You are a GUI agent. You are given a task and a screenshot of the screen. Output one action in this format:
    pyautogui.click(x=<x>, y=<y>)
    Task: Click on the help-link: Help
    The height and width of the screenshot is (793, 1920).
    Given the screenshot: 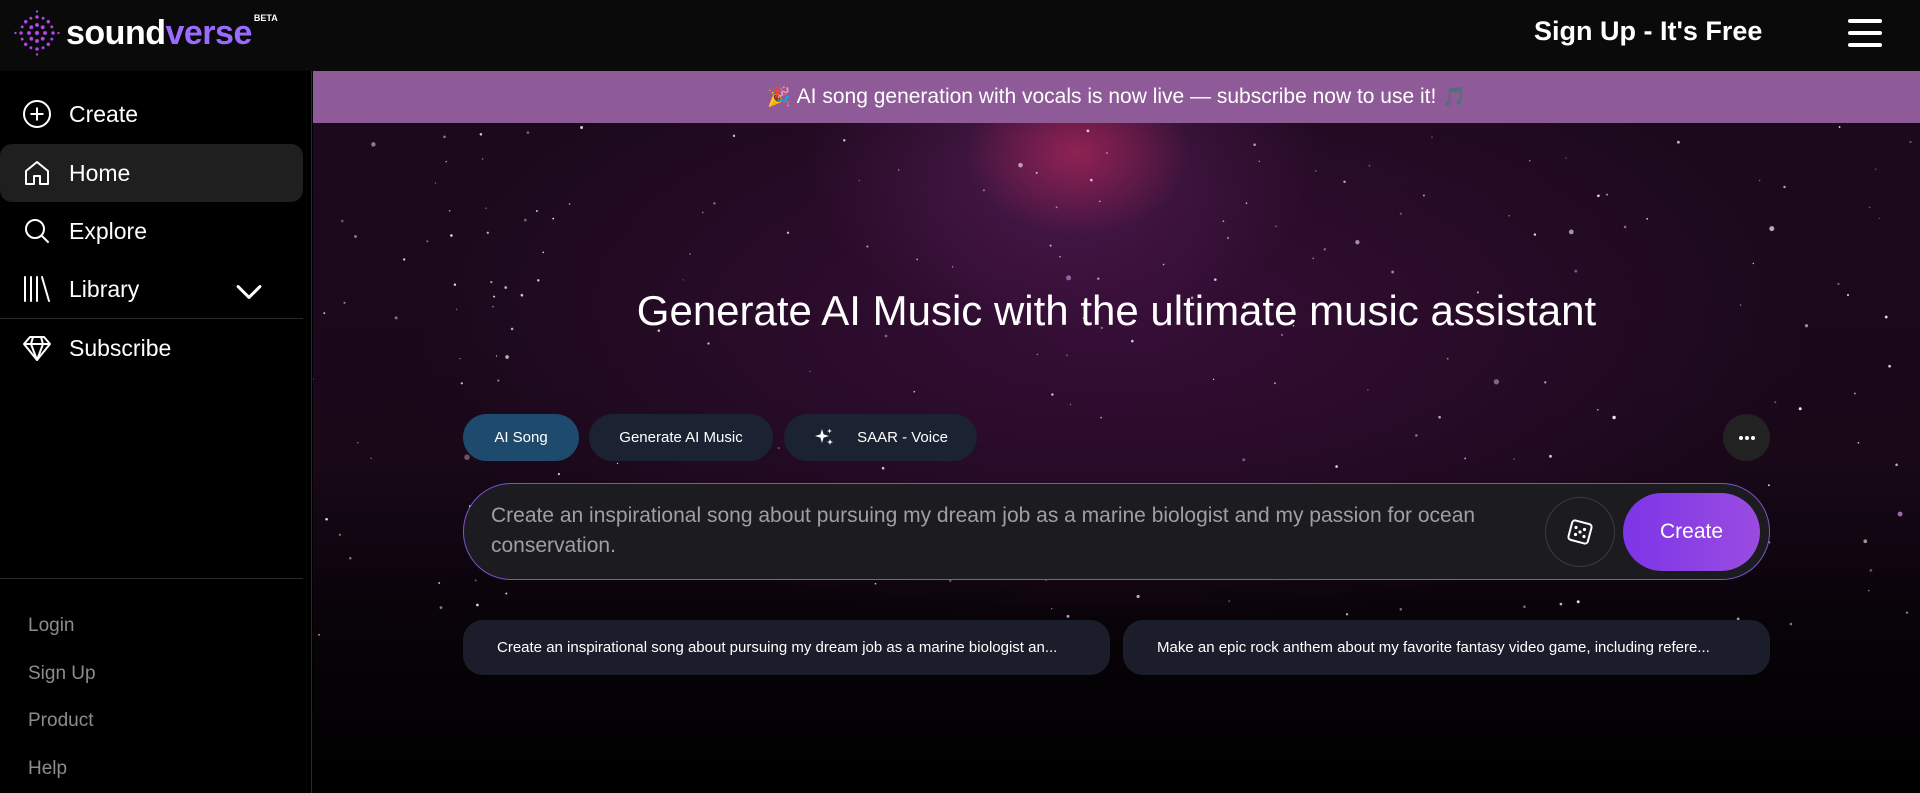 What is the action you would take?
    pyautogui.click(x=47, y=769)
    